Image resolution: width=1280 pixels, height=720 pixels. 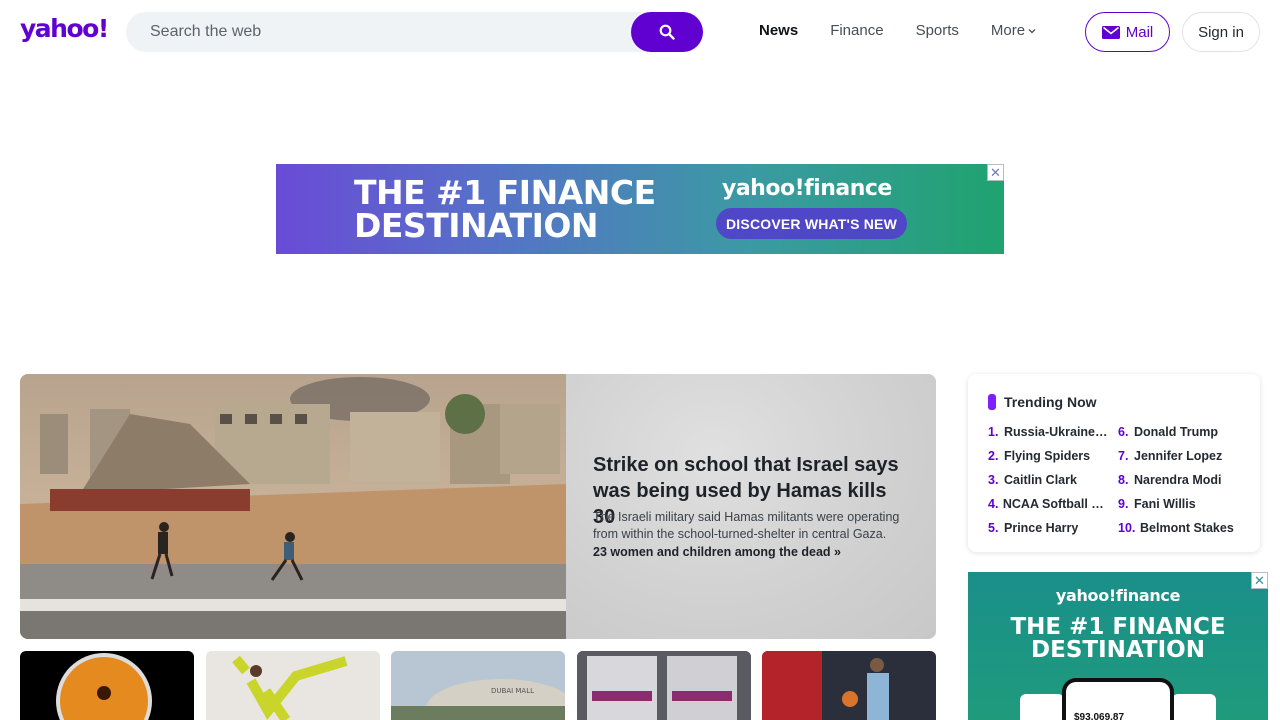 I want to click on trending-header: Trending Now, so click(x=1042, y=402).